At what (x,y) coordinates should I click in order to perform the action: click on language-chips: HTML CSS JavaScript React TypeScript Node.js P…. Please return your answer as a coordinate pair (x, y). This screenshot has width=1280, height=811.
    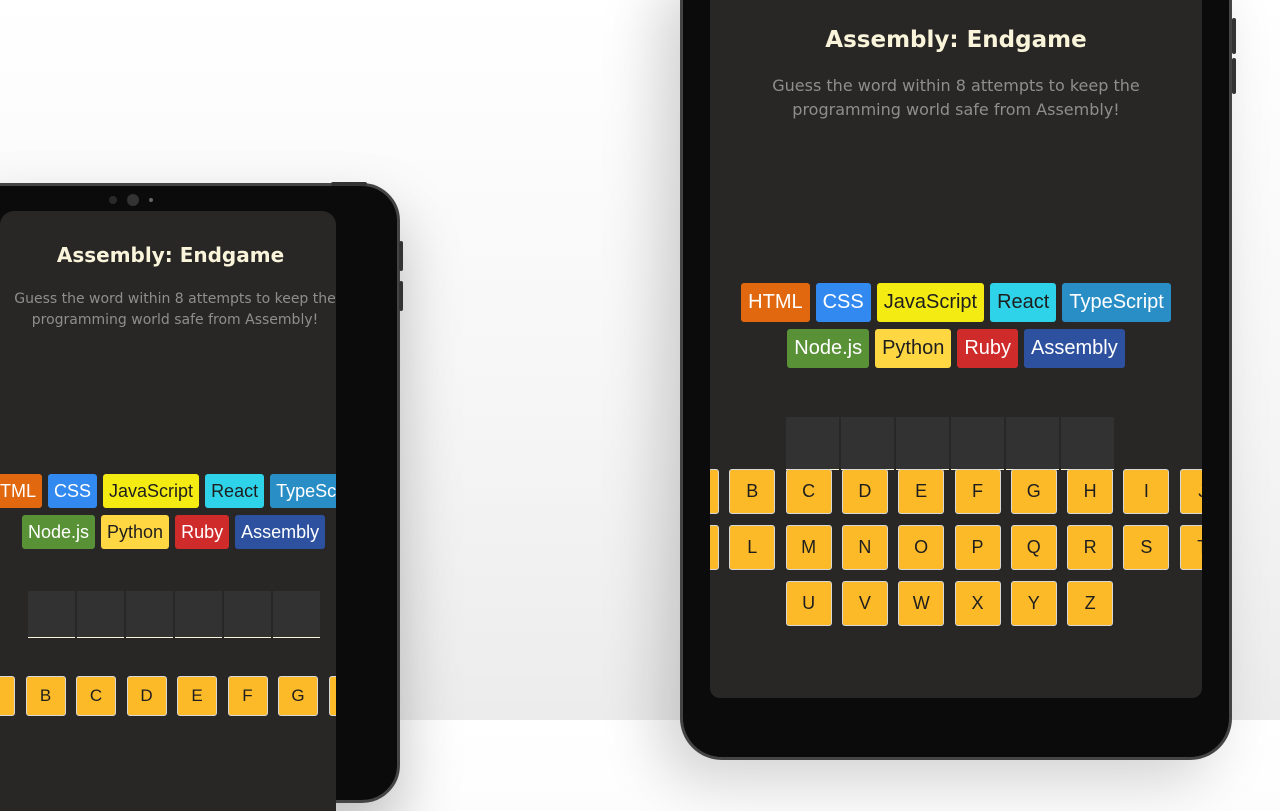
    Looking at the image, I should click on (956, 329).